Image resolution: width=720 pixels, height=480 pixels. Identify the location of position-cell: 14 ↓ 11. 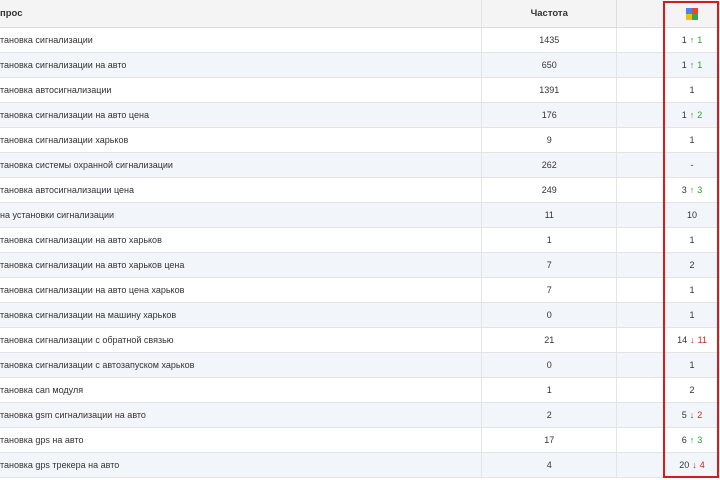
(692, 340).